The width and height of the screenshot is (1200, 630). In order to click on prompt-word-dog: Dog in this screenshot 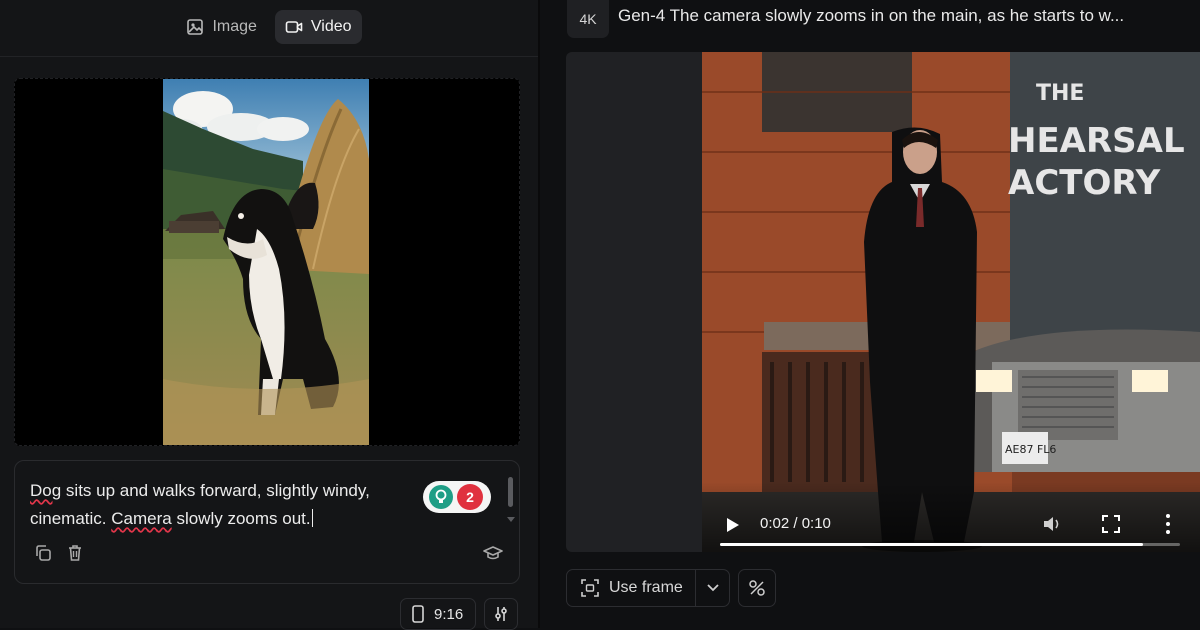, I will do `click(46, 490)`.